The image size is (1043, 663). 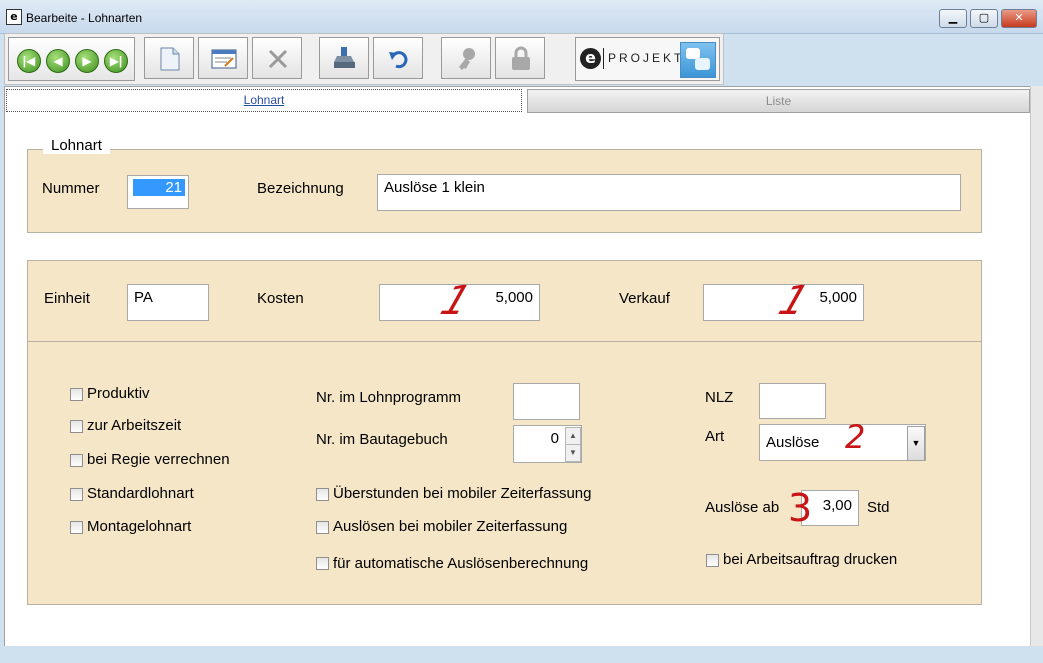 What do you see at coordinates (521, 654) in the screenshot?
I see `status-bar` at bounding box center [521, 654].